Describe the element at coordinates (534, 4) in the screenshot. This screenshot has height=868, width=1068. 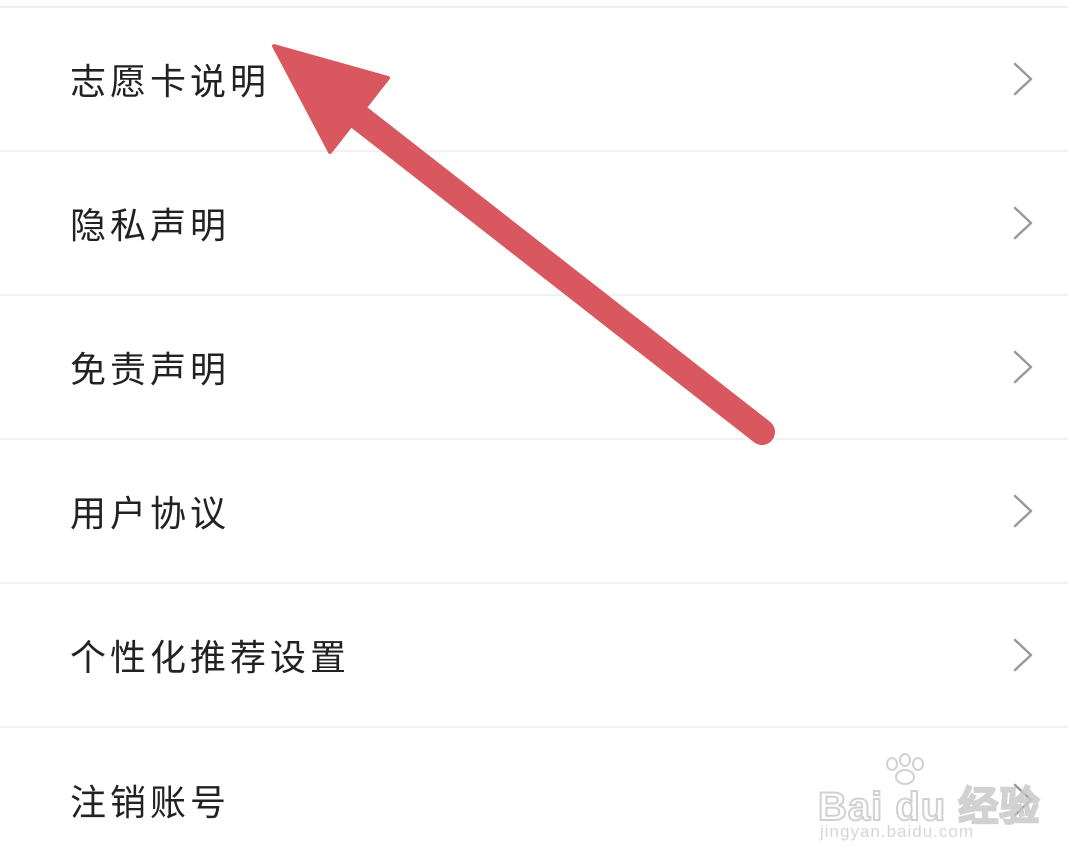
I see `top-divider` at that location.